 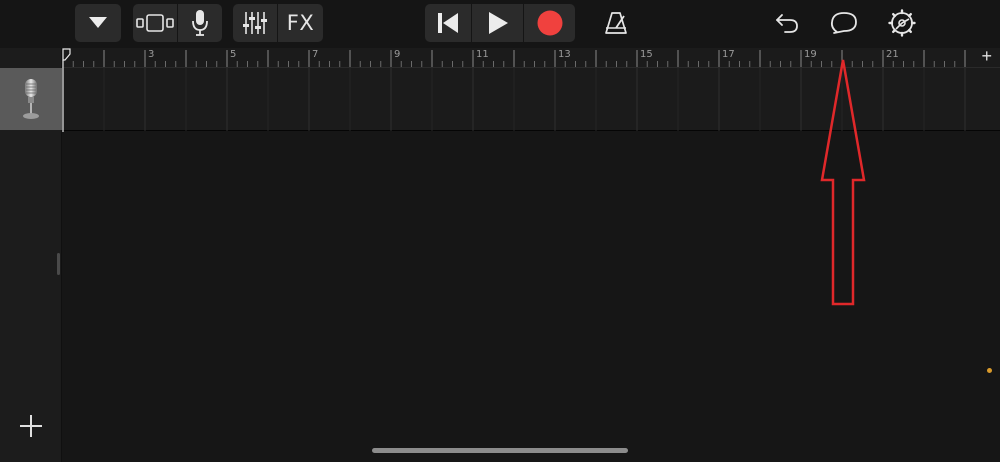 What do you see at coordinates (58, 264) in the screenshot?
I see `track-header-resize-handle` at bounding box center [58, 264].